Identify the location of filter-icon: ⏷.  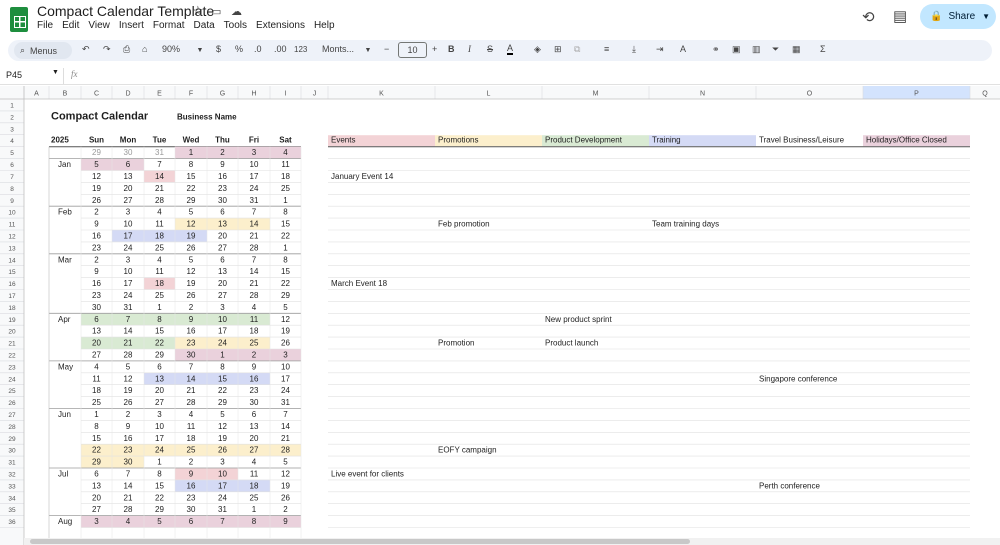
(775, 49).